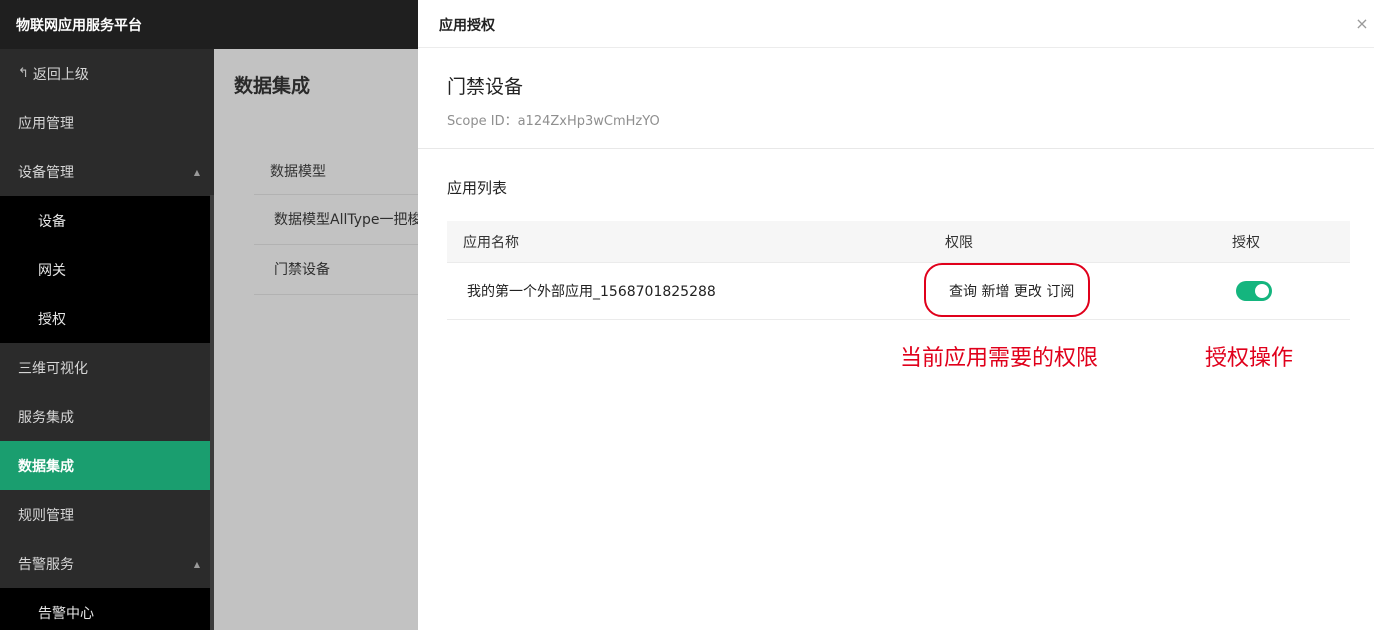 The height and width of the screenshot is (630, 1374). What do you see at coordinates (272, 86) in the screenshot?
I see `page-title: 数据集成` at bounding box center [272, 86].